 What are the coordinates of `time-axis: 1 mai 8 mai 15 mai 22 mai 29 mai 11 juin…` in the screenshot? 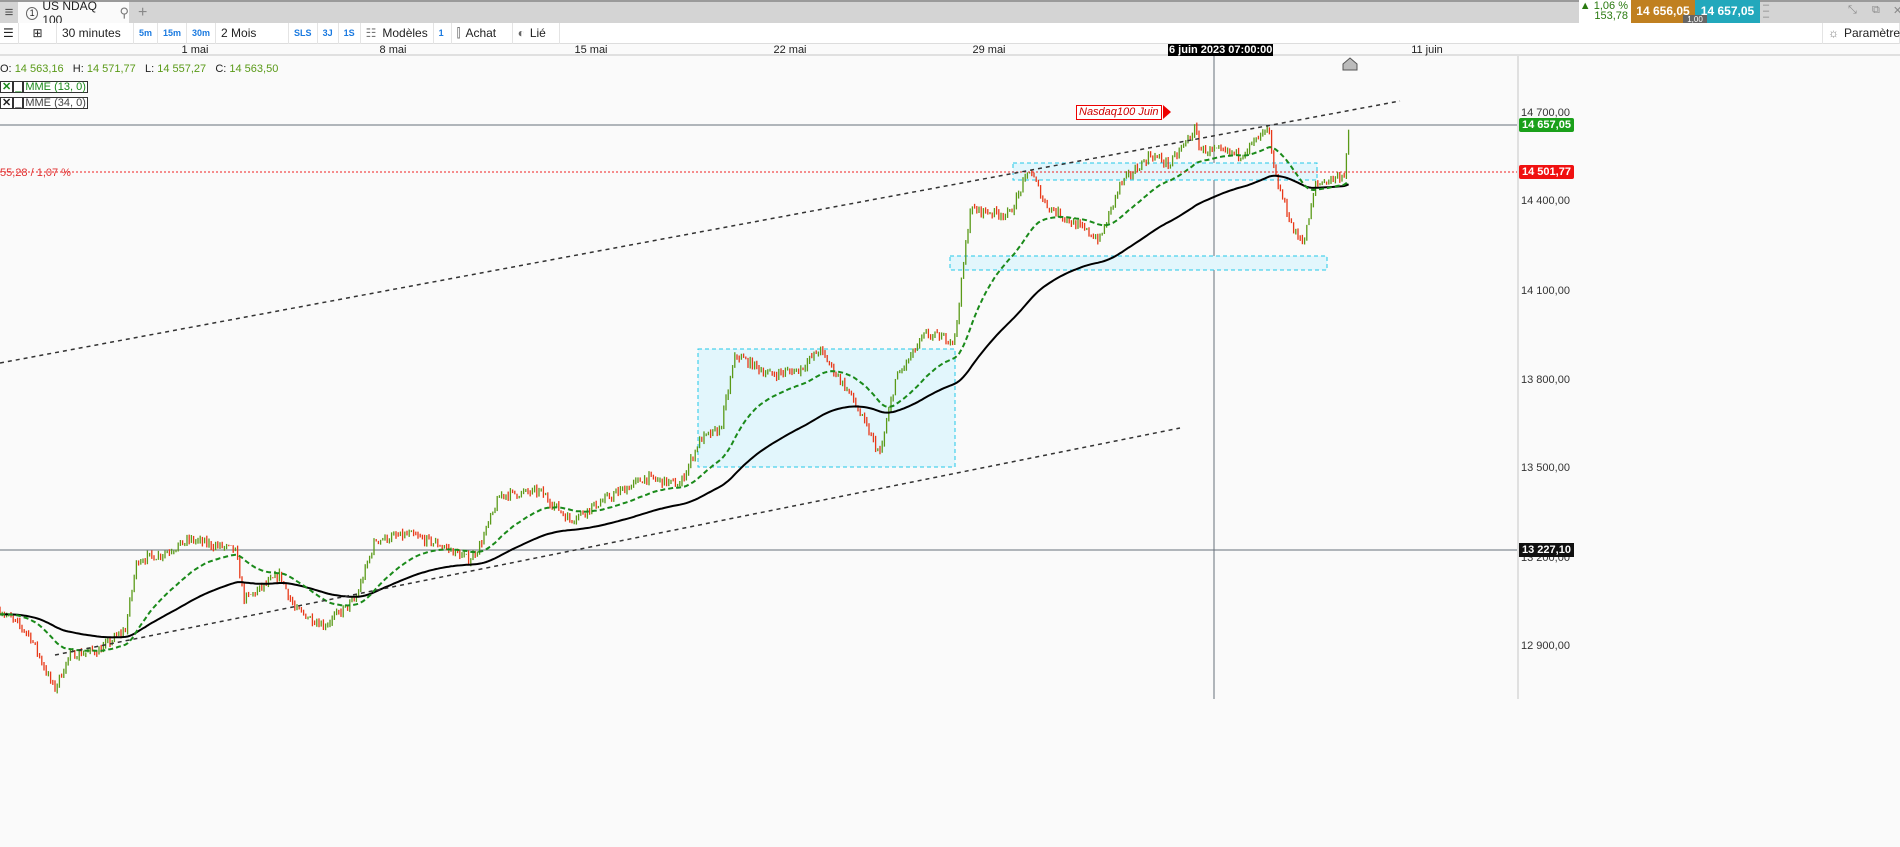 It's located at (950, 50).